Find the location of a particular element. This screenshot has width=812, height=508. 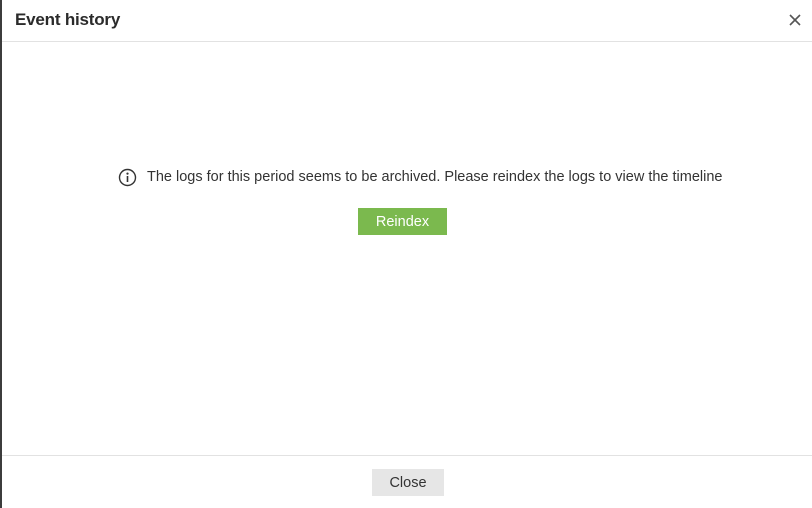

close-button: Close is located at coordinates (408, 482).